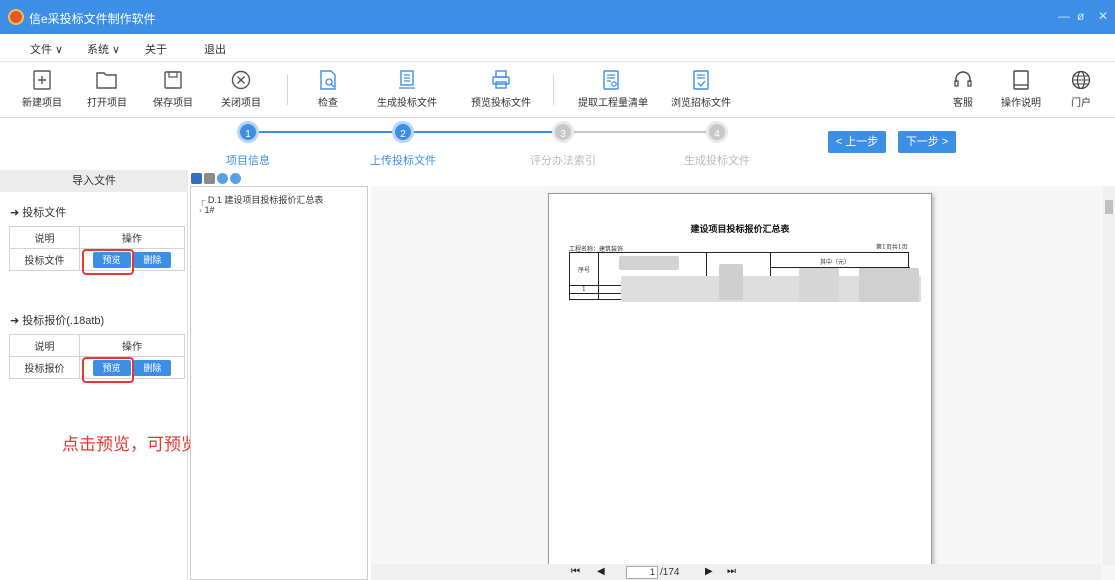 The height and width of the screenshot is (580, 1115). I want to click on directory-tree: ┌ D.1 建设项目投标报价汇总表 › 1#, so click(279, 383).